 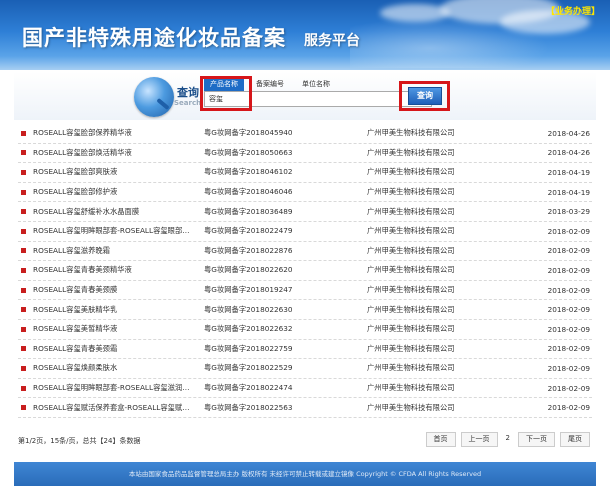 I want to click on search-input-highlight, so click(x=226, y=93).